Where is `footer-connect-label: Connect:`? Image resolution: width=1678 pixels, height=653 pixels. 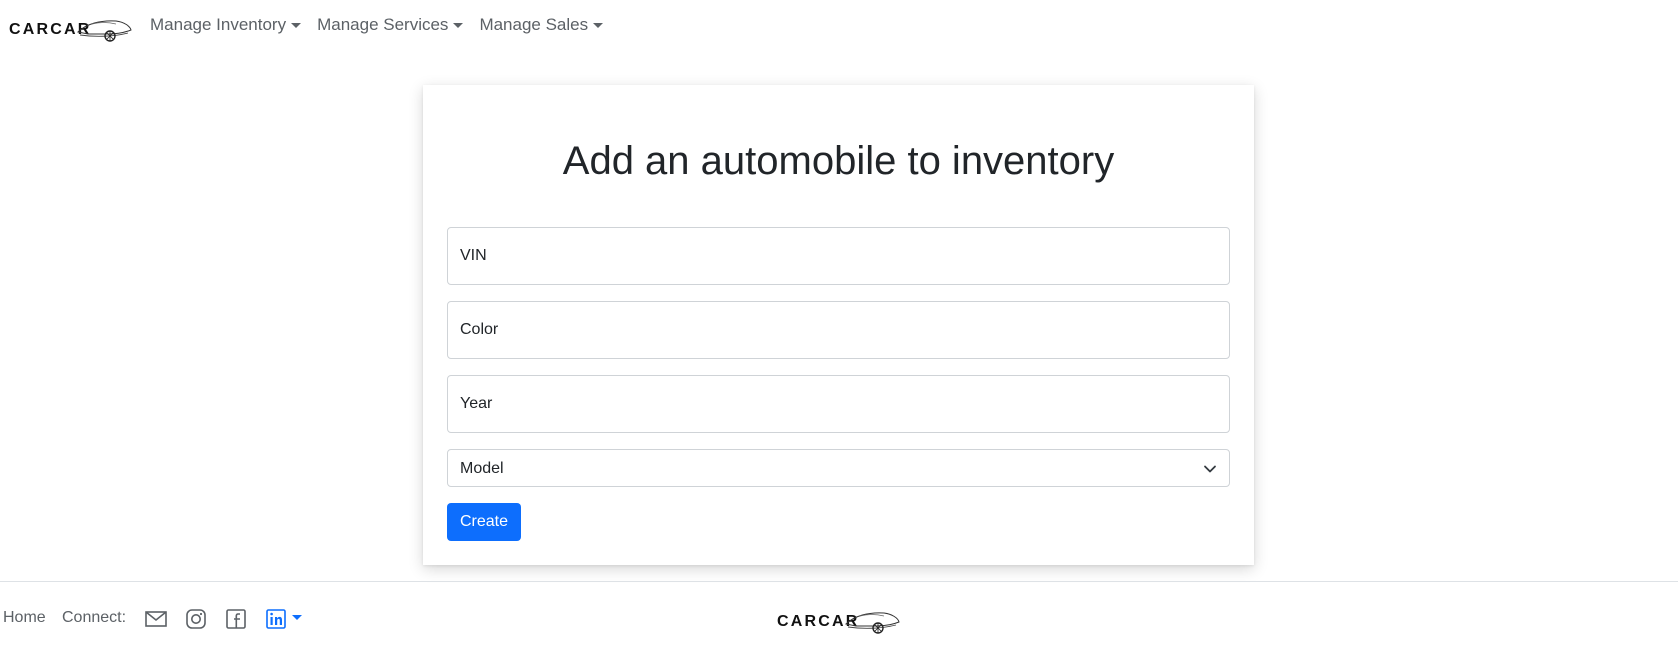 footer-connect-label: Connect: is located at coordinates (94, 617).